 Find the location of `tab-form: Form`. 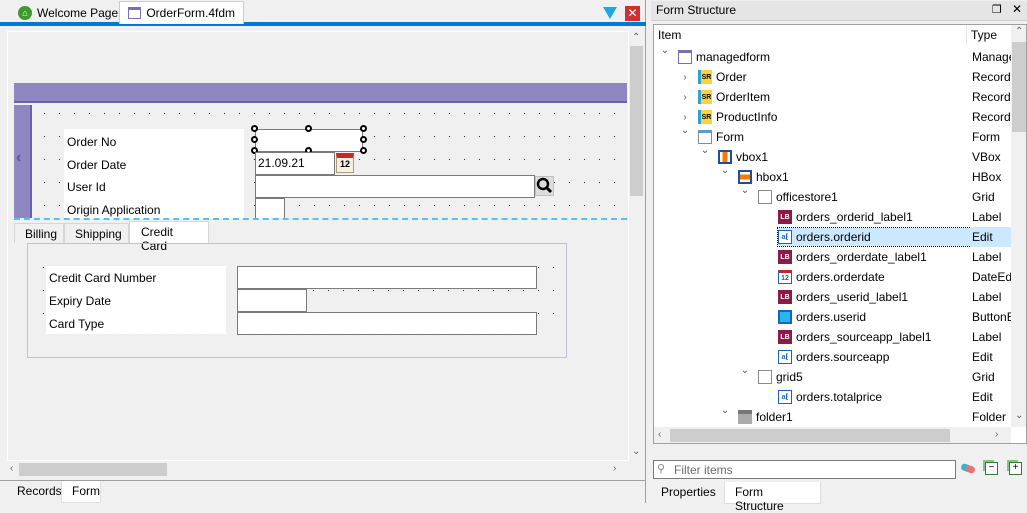

tab-form: Form is located at coordinates (81, 492).